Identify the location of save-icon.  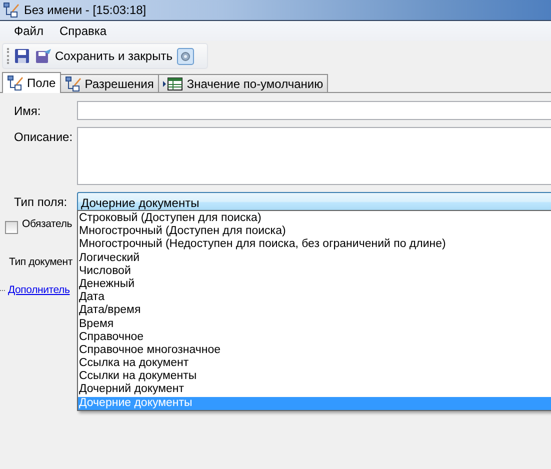
(22, 56).